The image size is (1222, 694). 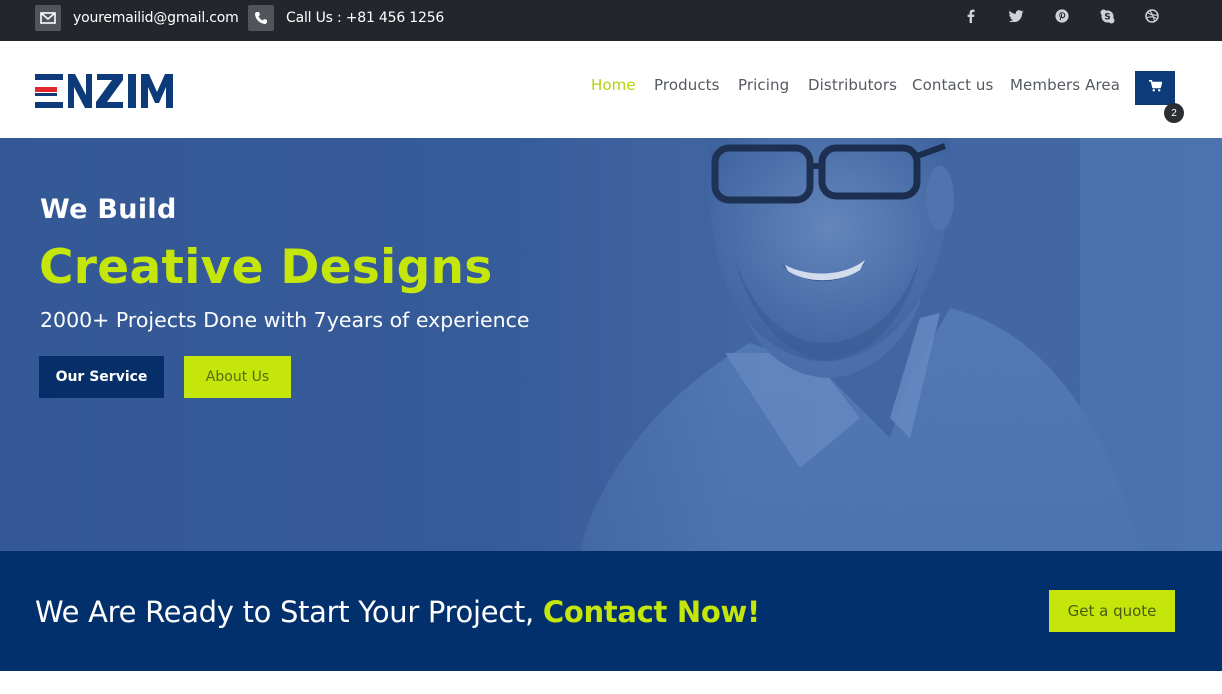 What do you see at coordinates (971, 16) in the screenshot?
I see `facebook-icon` at bounding box center [971, 16].